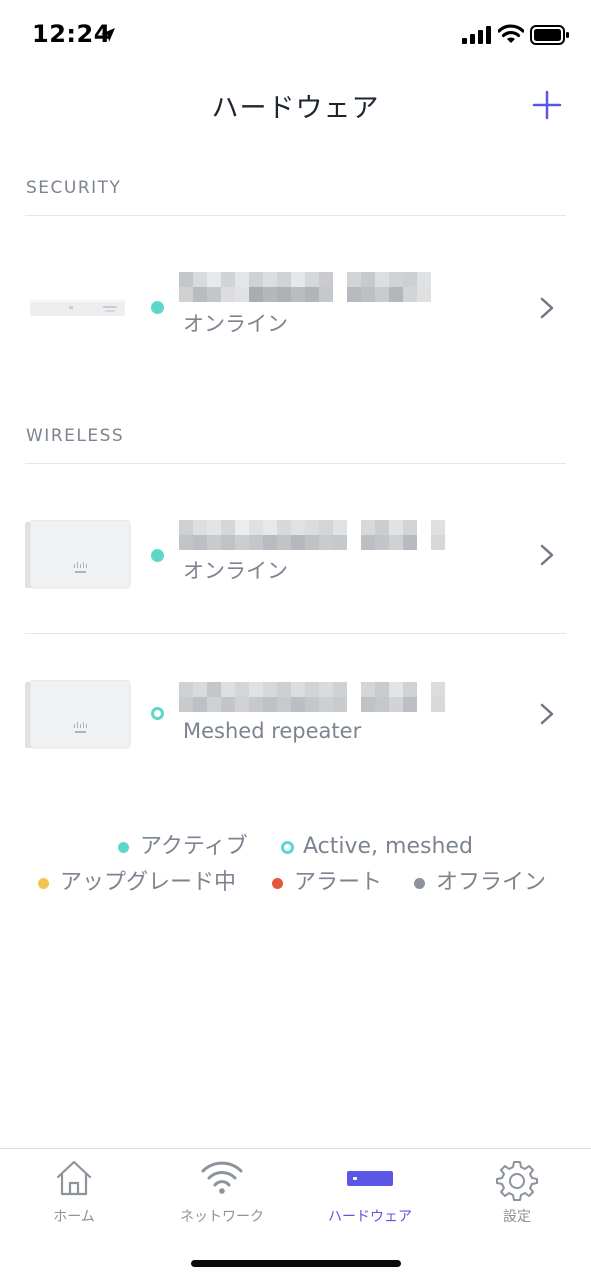 This screenshot has height=1280, width=591. Describe the element at coordinates (295, 715) in the screenshot. I see `device-row-meshed-repeater: Meshed repeater` at that location.